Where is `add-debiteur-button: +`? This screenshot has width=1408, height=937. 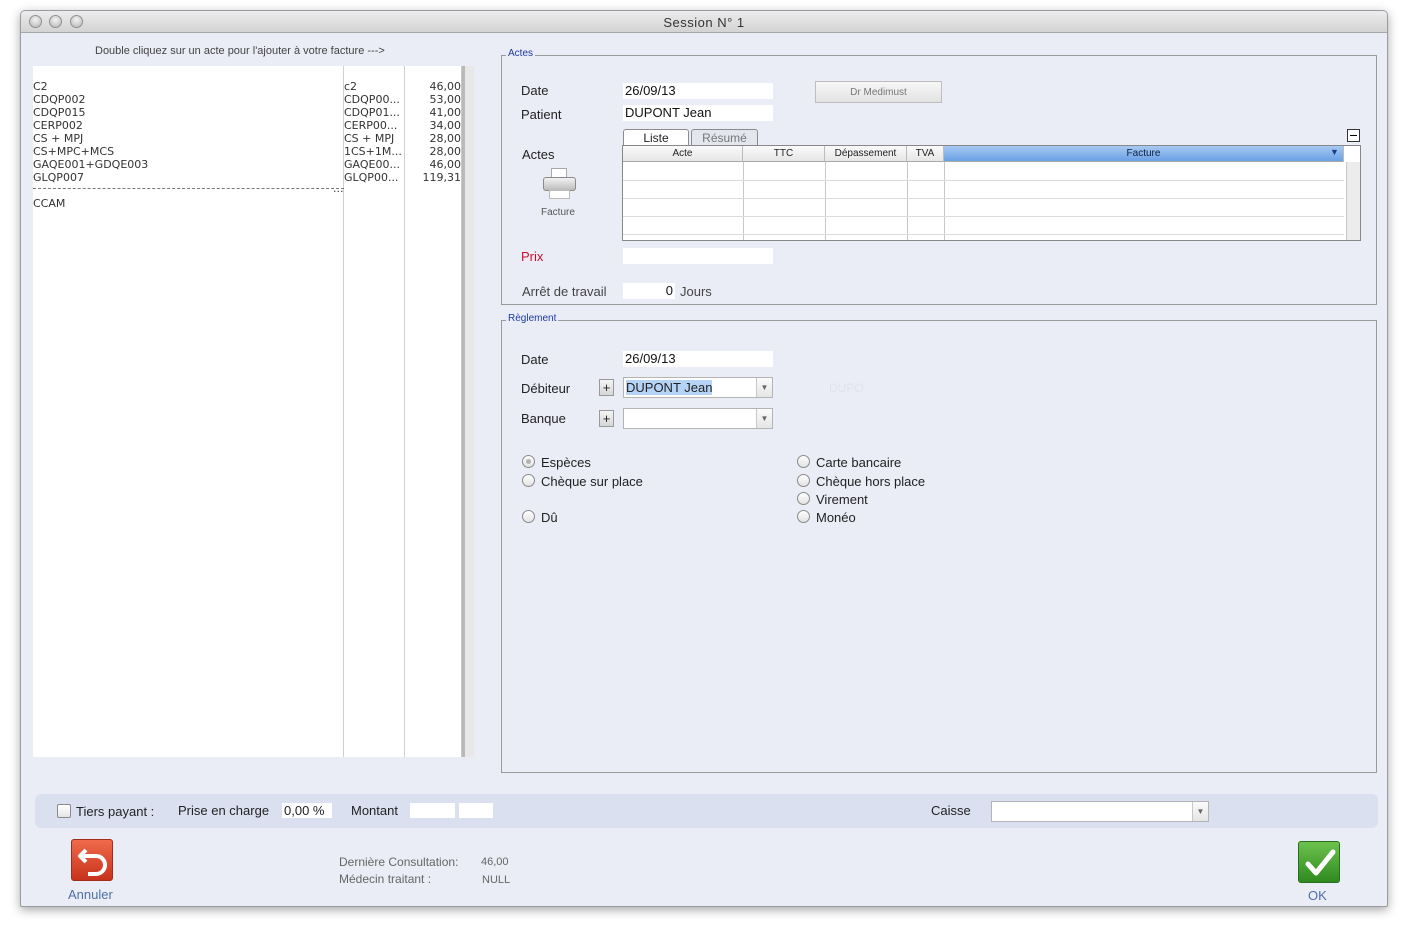 add-debiteur-button: + is located at coordinates (606, 387).